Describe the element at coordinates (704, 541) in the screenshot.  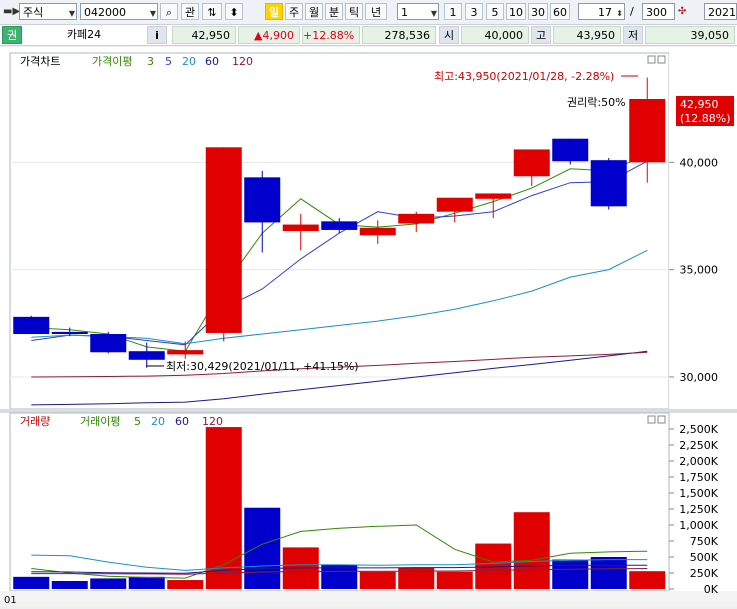
I see `volume-y-tick-label: 750K` at that location.